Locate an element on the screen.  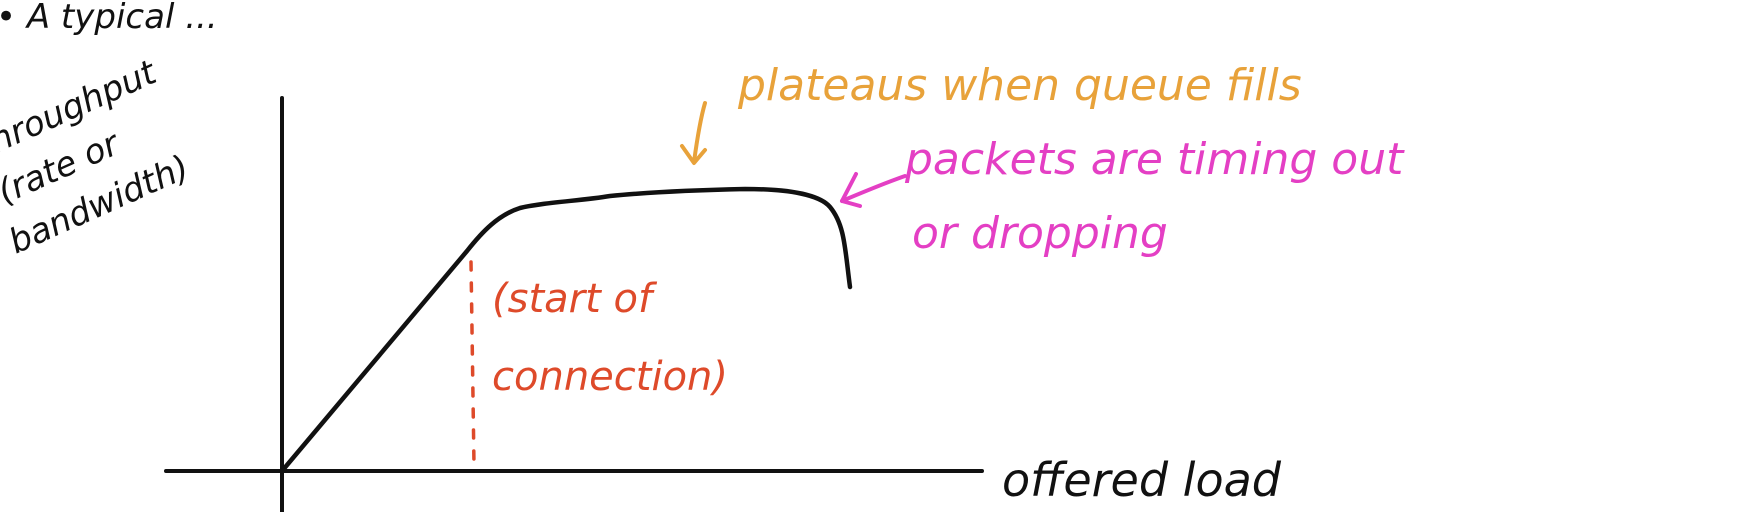
start-annotation-line1: (start of is located at coordinates (575, 299).